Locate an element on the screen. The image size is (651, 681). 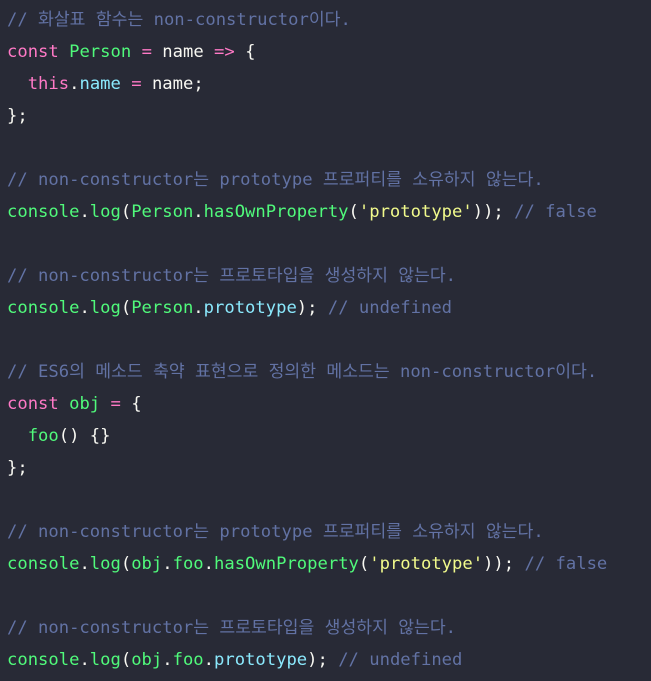
code-token-plain: () {} is located at coordinates (84, 436).